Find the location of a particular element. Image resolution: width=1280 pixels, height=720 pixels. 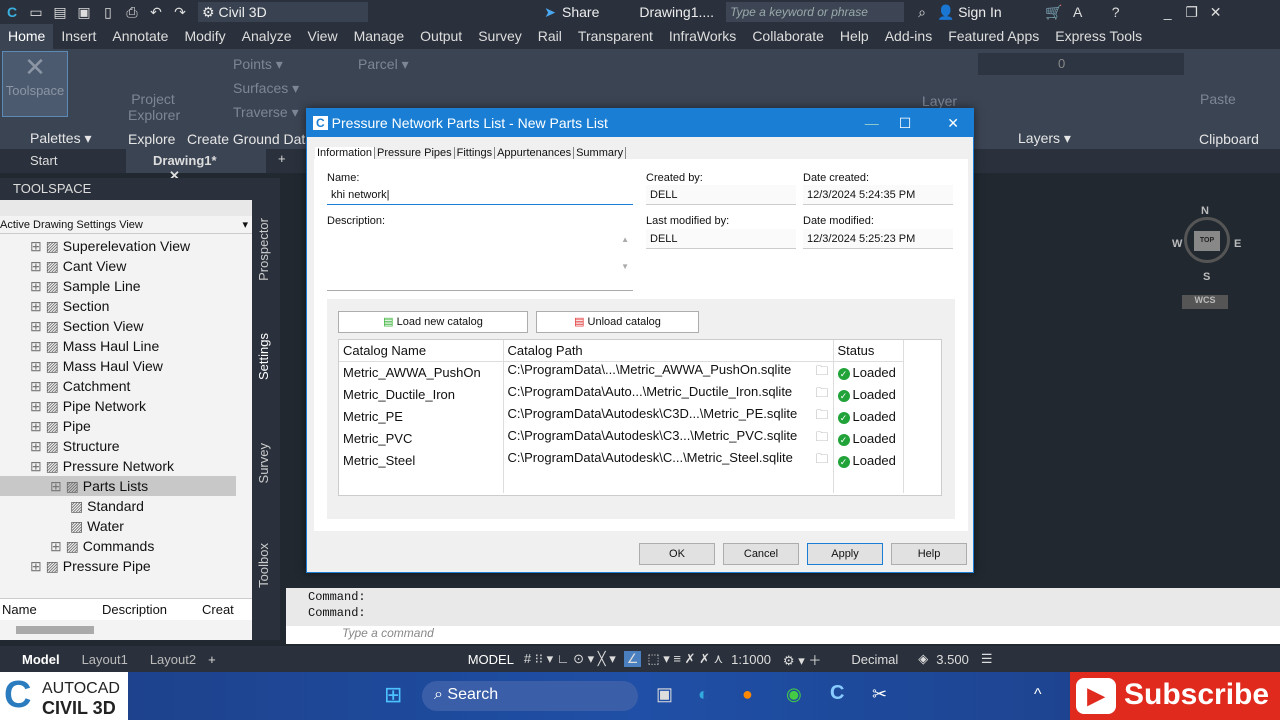

points-button: Points ▾ is located at coordinates (258, 64).